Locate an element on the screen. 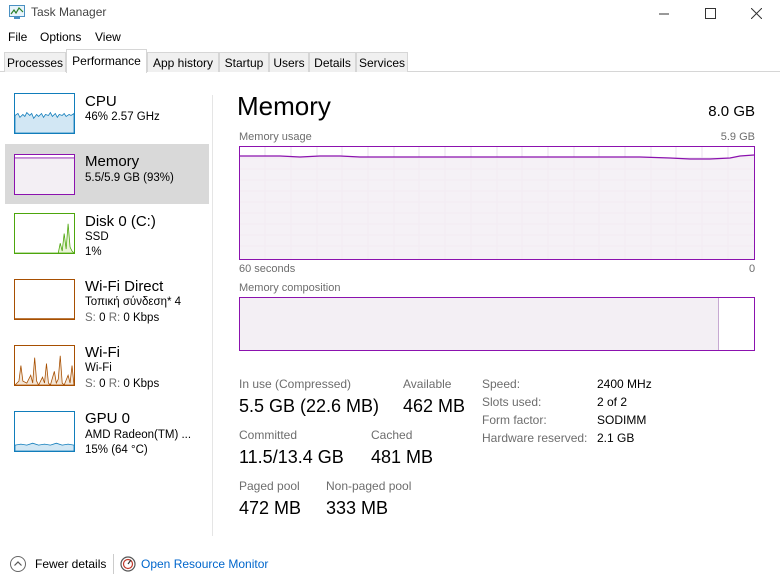 This screenshot has width=780, height=588. composition-modified is located at coordinates (718, 324).